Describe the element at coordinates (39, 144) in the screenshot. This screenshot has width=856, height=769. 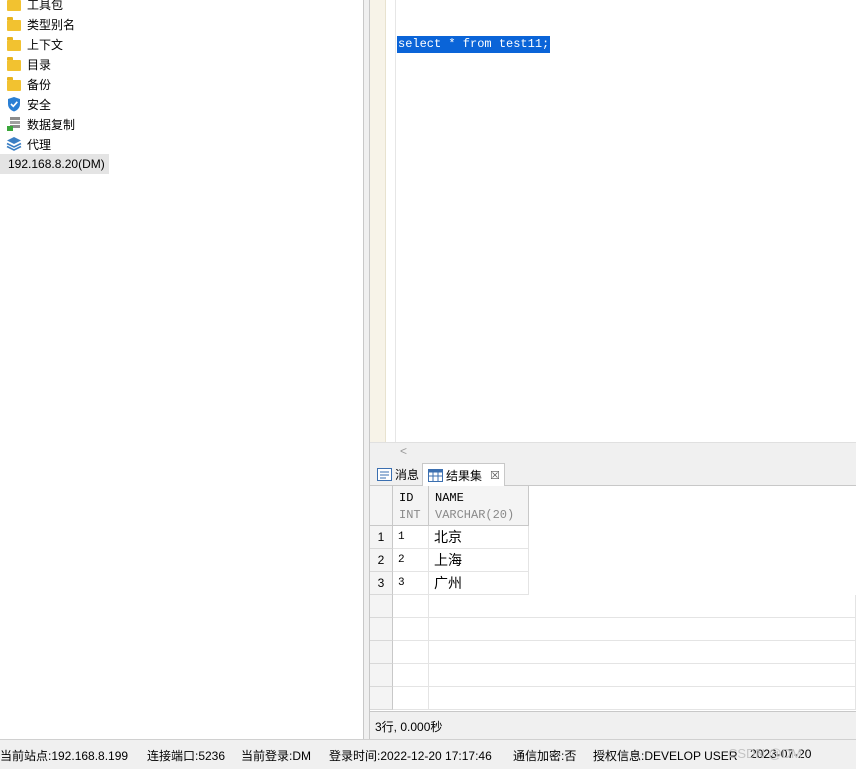
I see `tree-item-label: 代理` at that location.